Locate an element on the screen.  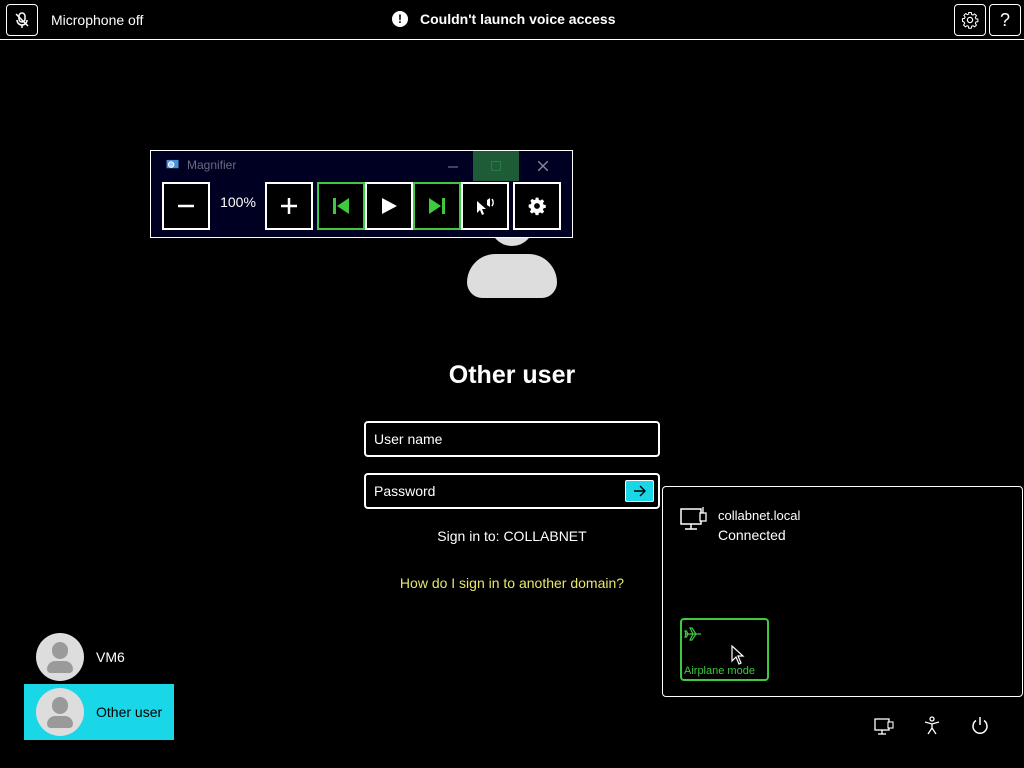
voice-access-notice: ! Couldn't launch voice access is located at coordinates (504, 19).